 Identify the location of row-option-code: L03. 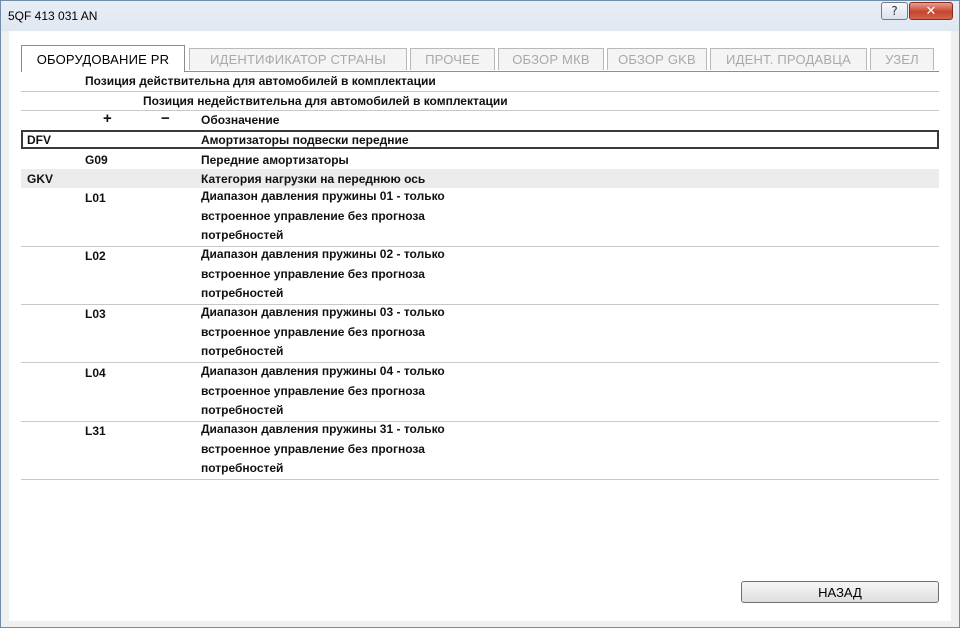
(95, 314).